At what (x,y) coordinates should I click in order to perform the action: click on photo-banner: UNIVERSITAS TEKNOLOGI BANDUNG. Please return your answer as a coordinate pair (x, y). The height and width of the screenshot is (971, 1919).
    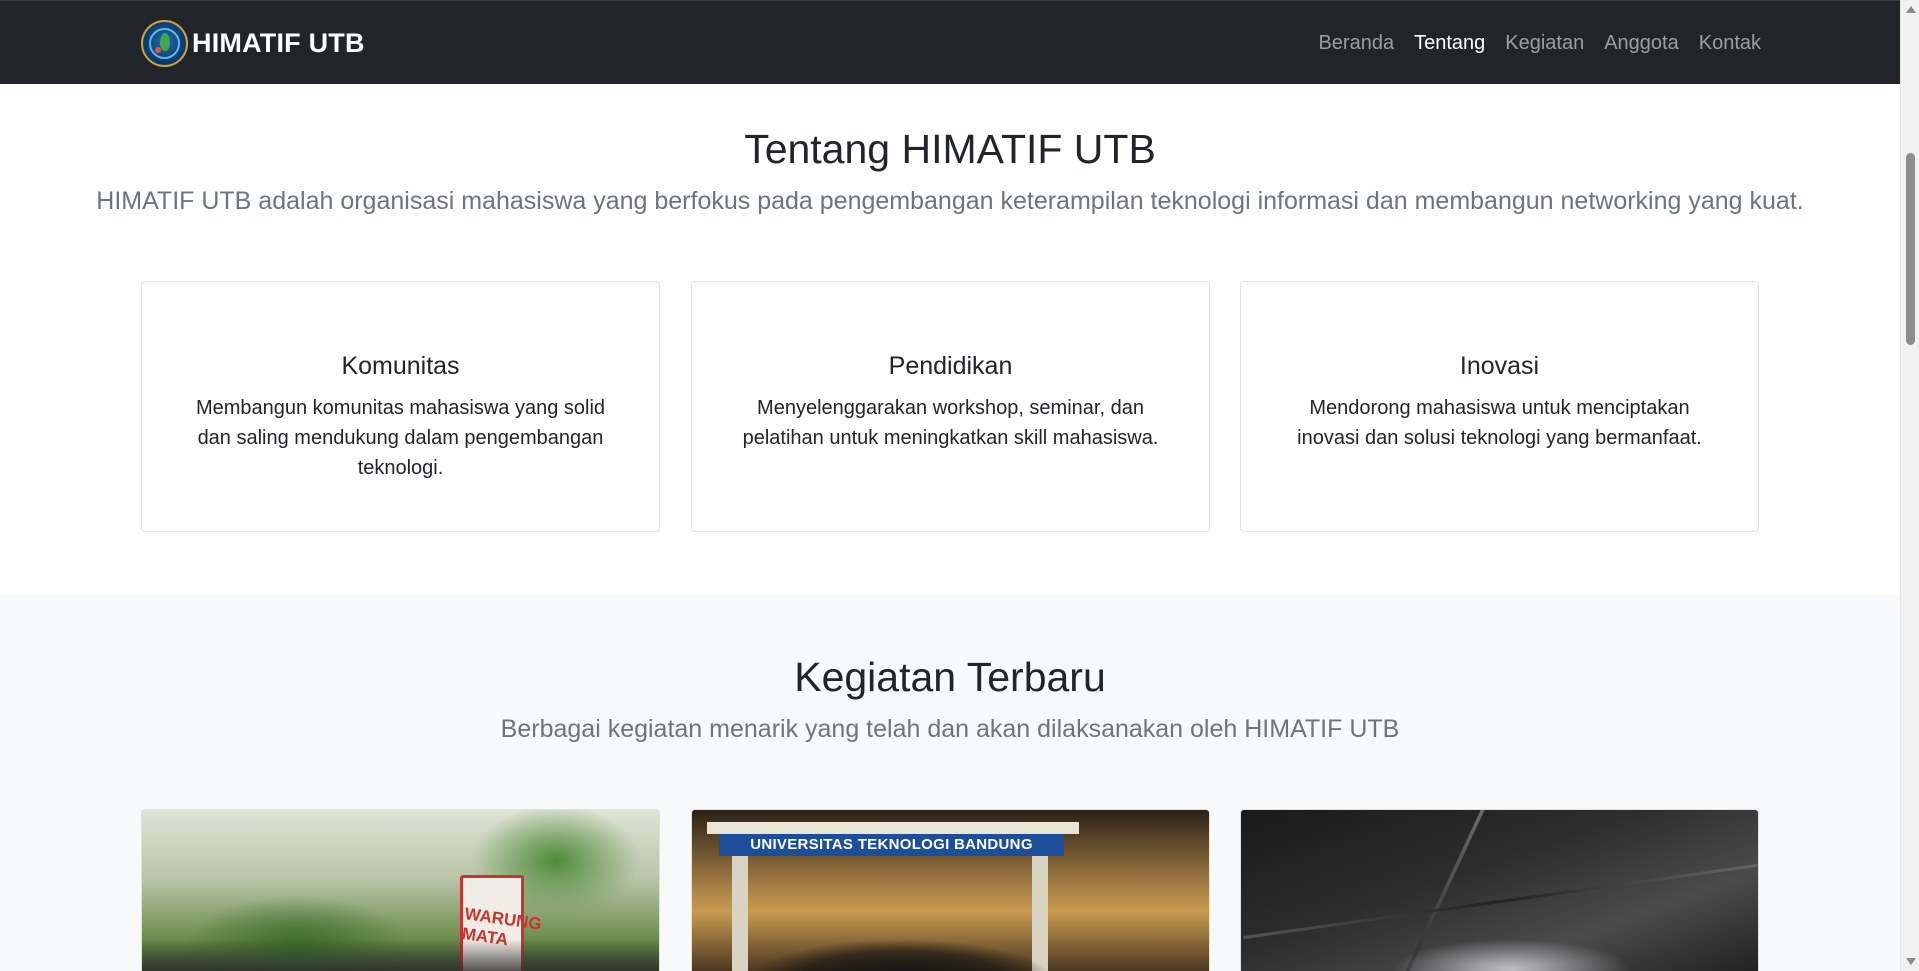
    Looking at the image, I should click on (891, 845).